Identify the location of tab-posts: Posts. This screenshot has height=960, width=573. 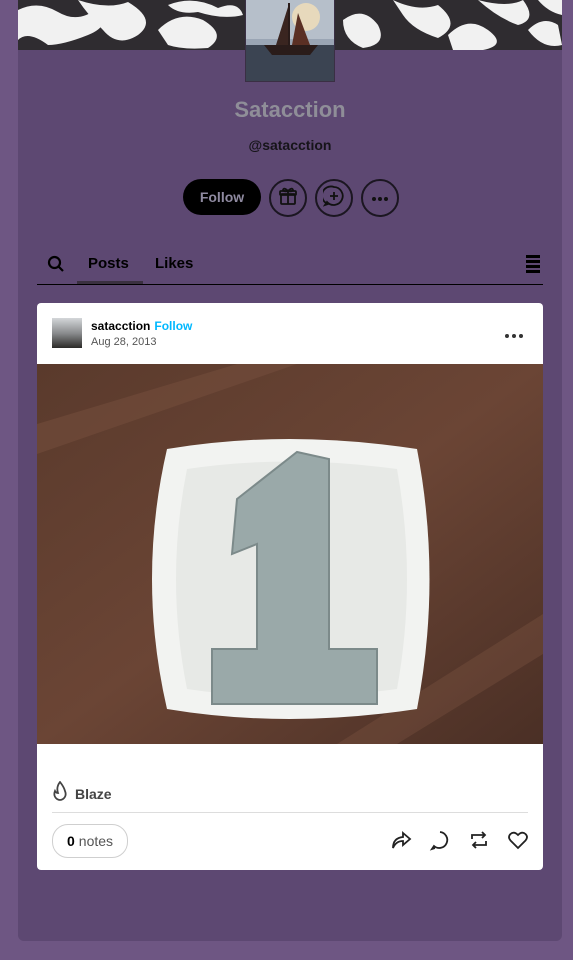
(108, 263).